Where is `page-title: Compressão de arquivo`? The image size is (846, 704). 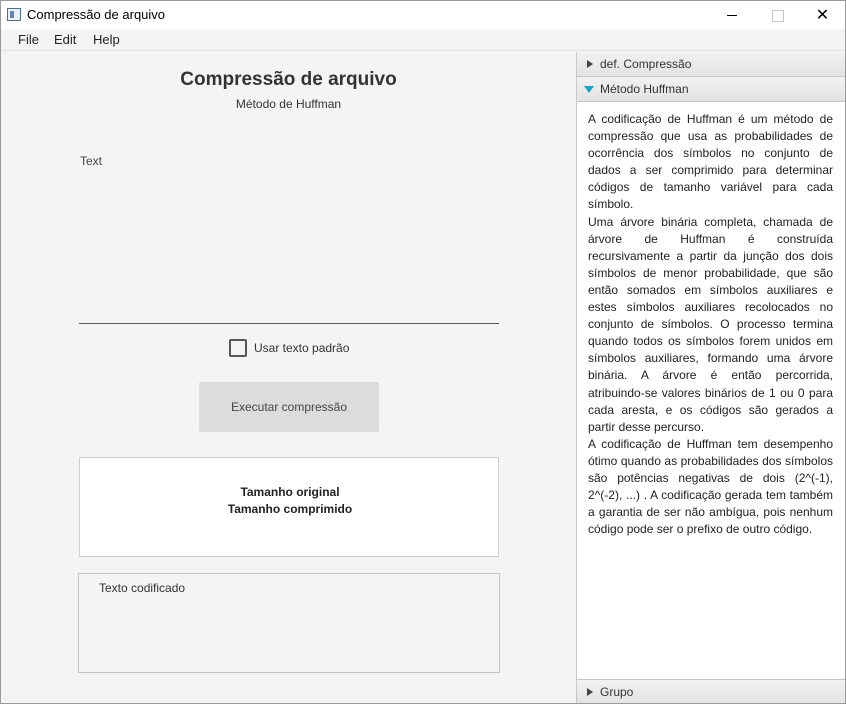 page-title: Compressão de arquivo is located at coordinates (288, 79).